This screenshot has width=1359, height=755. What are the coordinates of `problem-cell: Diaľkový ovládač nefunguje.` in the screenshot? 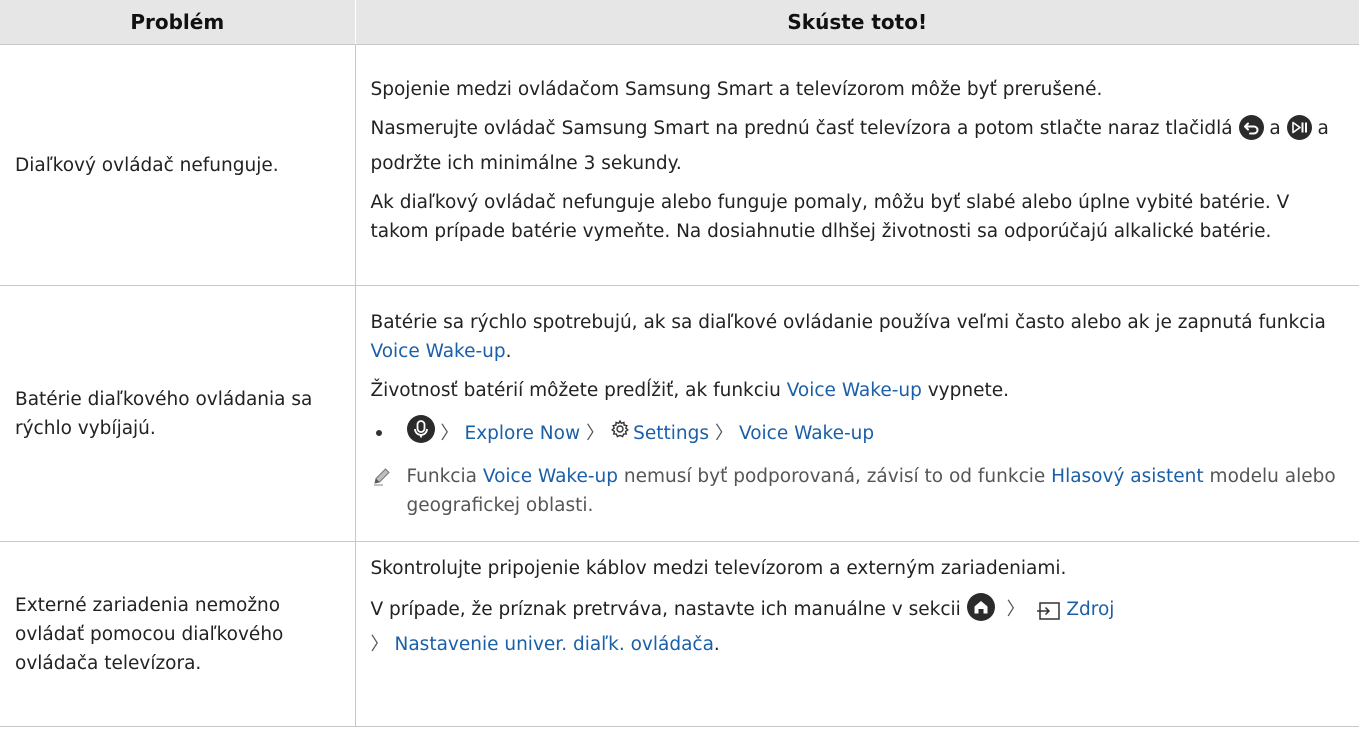 It's located at (178, 165).